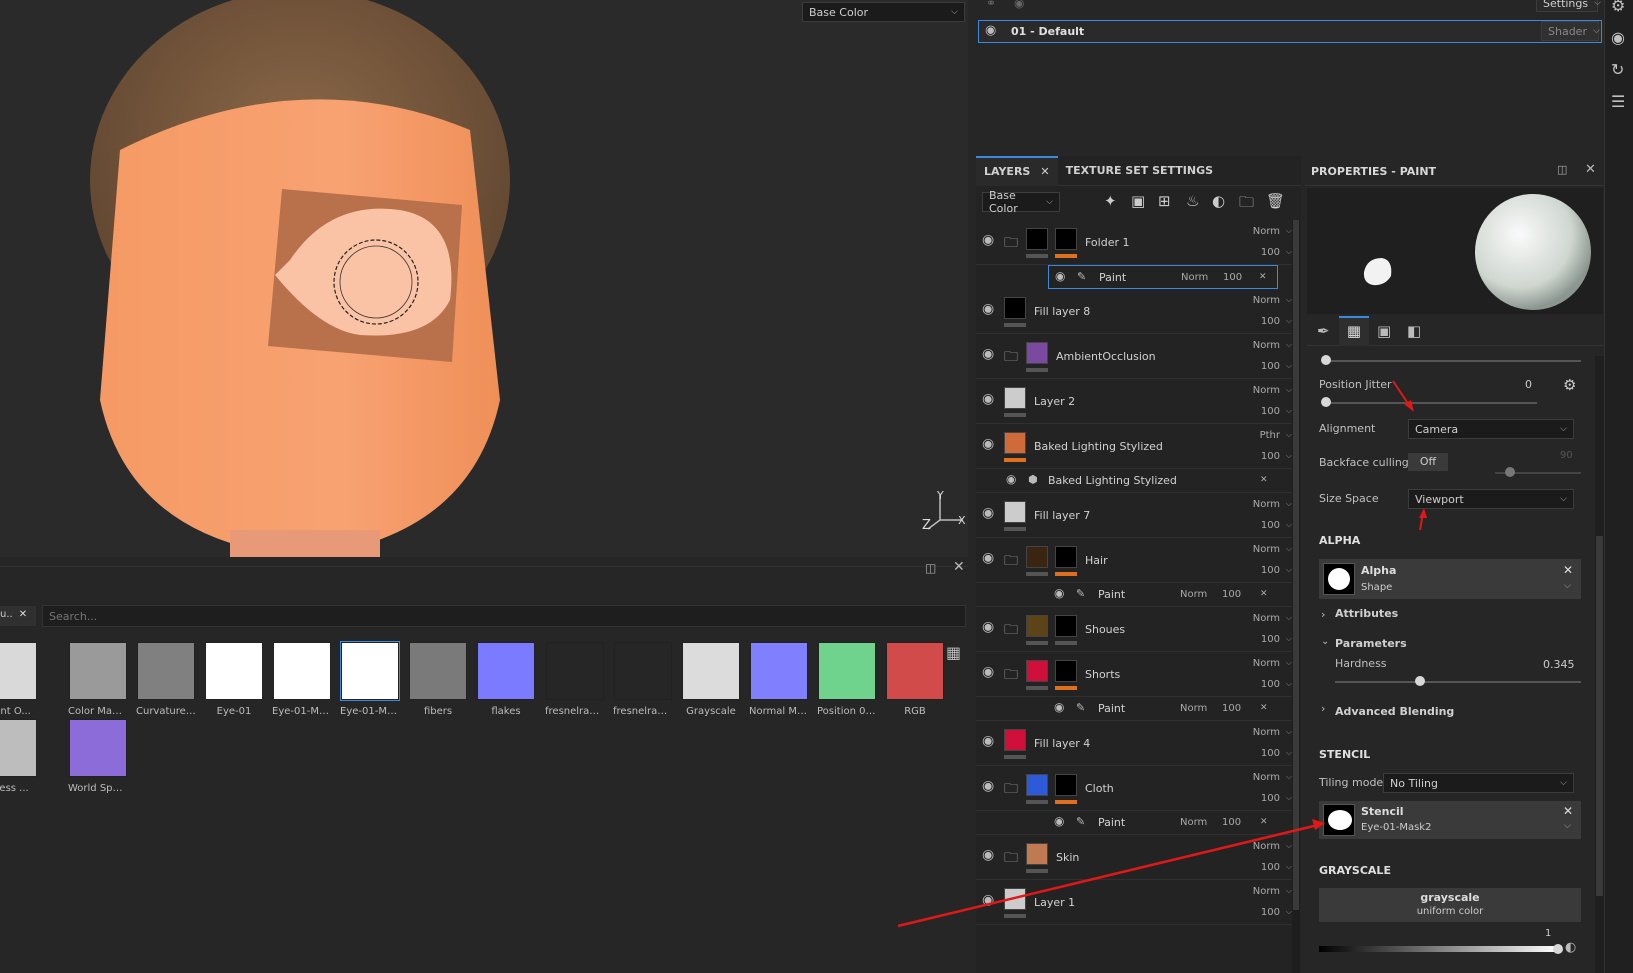 The width and height of the screenshot is (1633, 973). I want to click on material-tab-icon: ▦, so click(1354, 331).